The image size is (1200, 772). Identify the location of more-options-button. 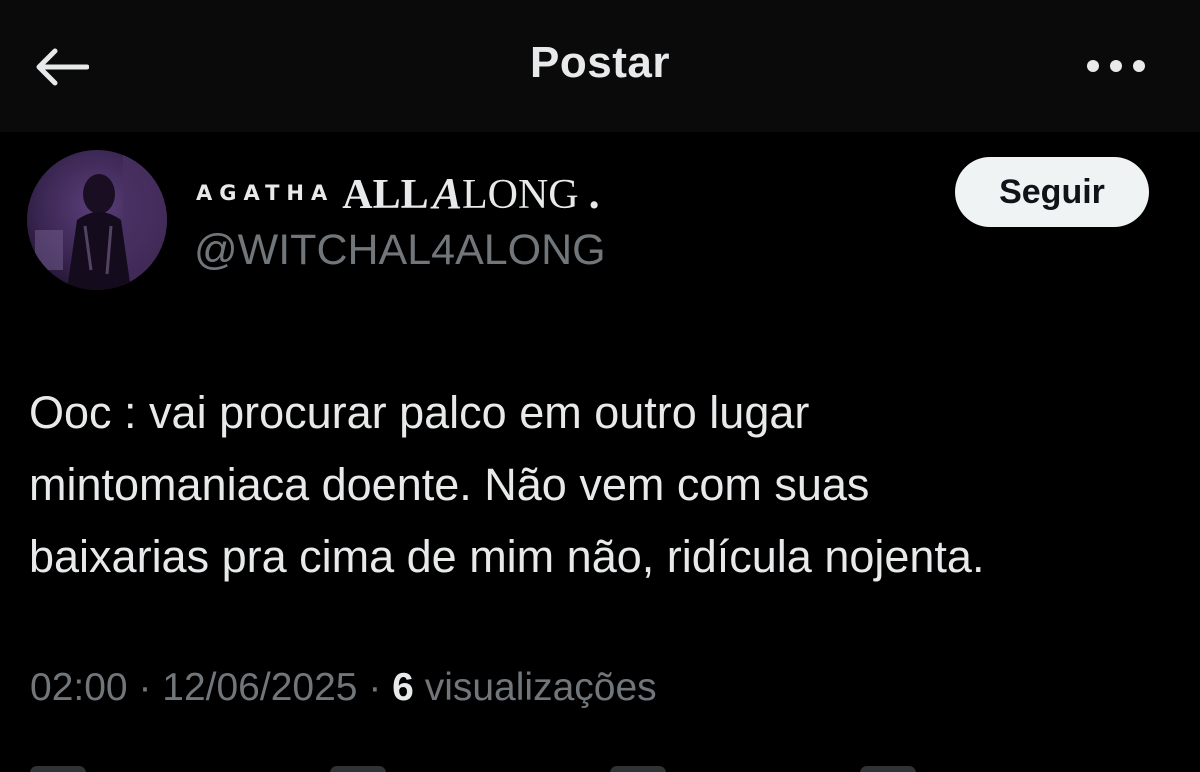
(1116, 66).